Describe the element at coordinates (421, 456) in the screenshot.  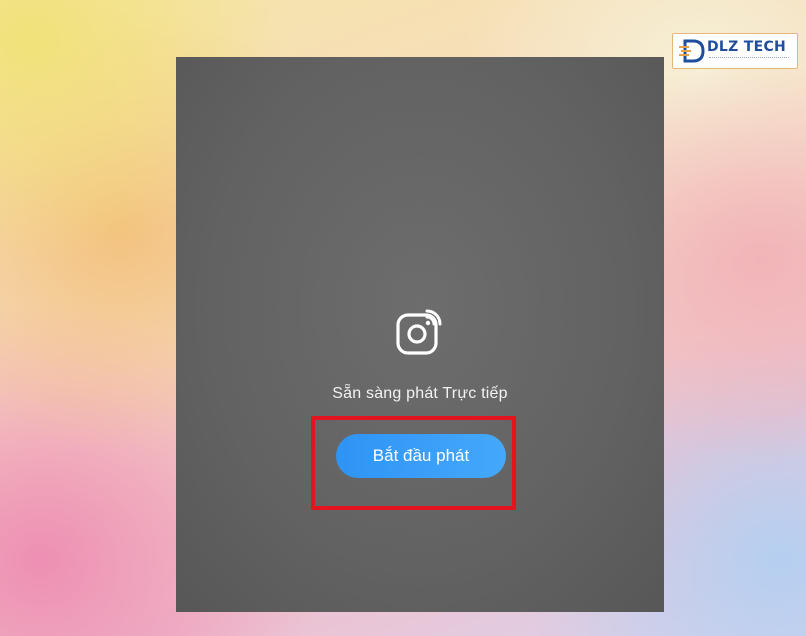
I see `start-broadcast-button: Bắt đầu phát` at that location.